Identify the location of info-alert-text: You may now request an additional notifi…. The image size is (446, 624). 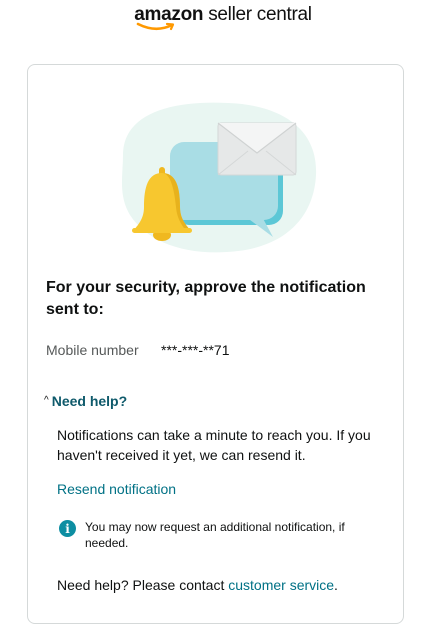
(215, 535).